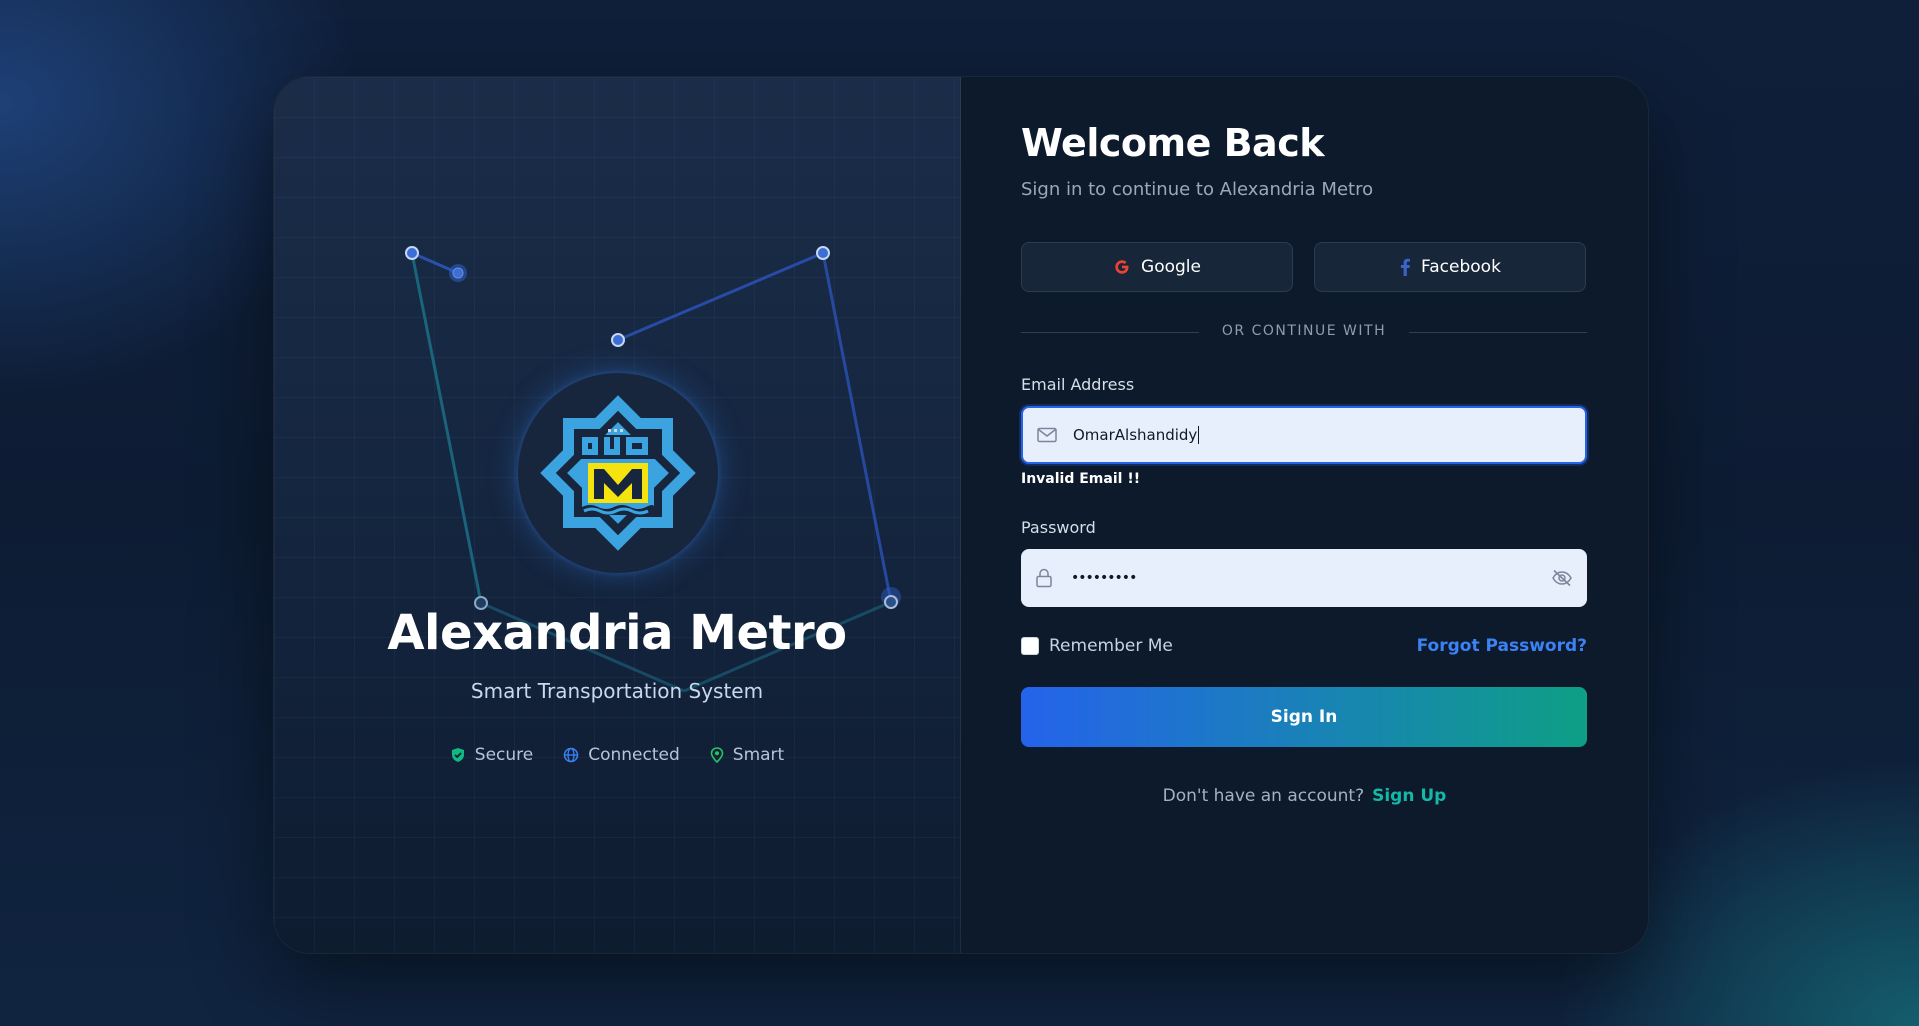  I want to click on remember-me-label: Remember Me, so click(1111, 646).